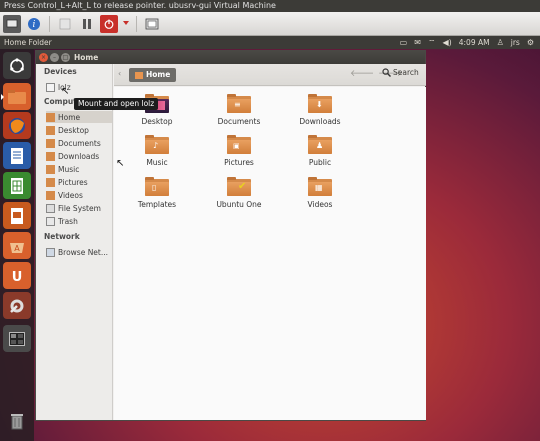  Describe the element at coordinates (17, 65) in the screenshot. I see `dash-home-icon` at that location.